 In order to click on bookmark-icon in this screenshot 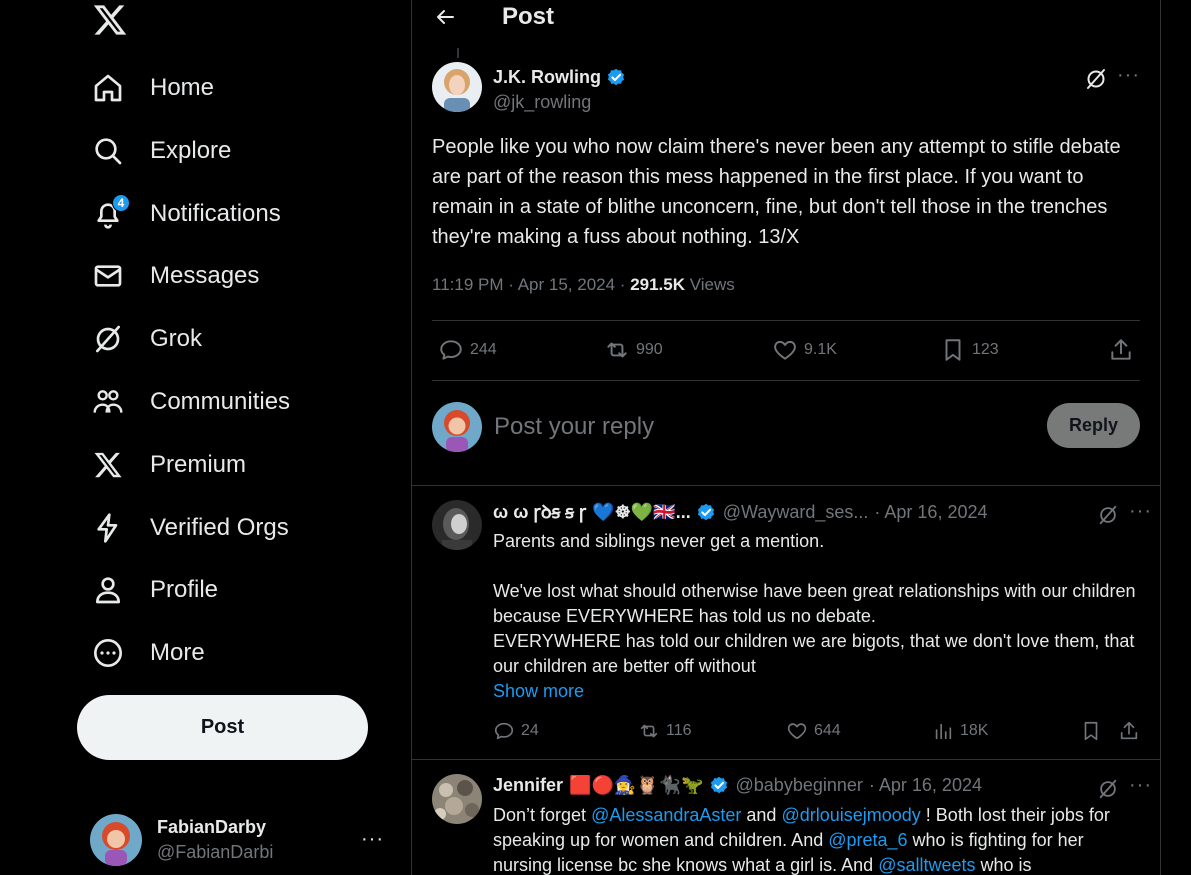, I will do `click(1091, 731)`.